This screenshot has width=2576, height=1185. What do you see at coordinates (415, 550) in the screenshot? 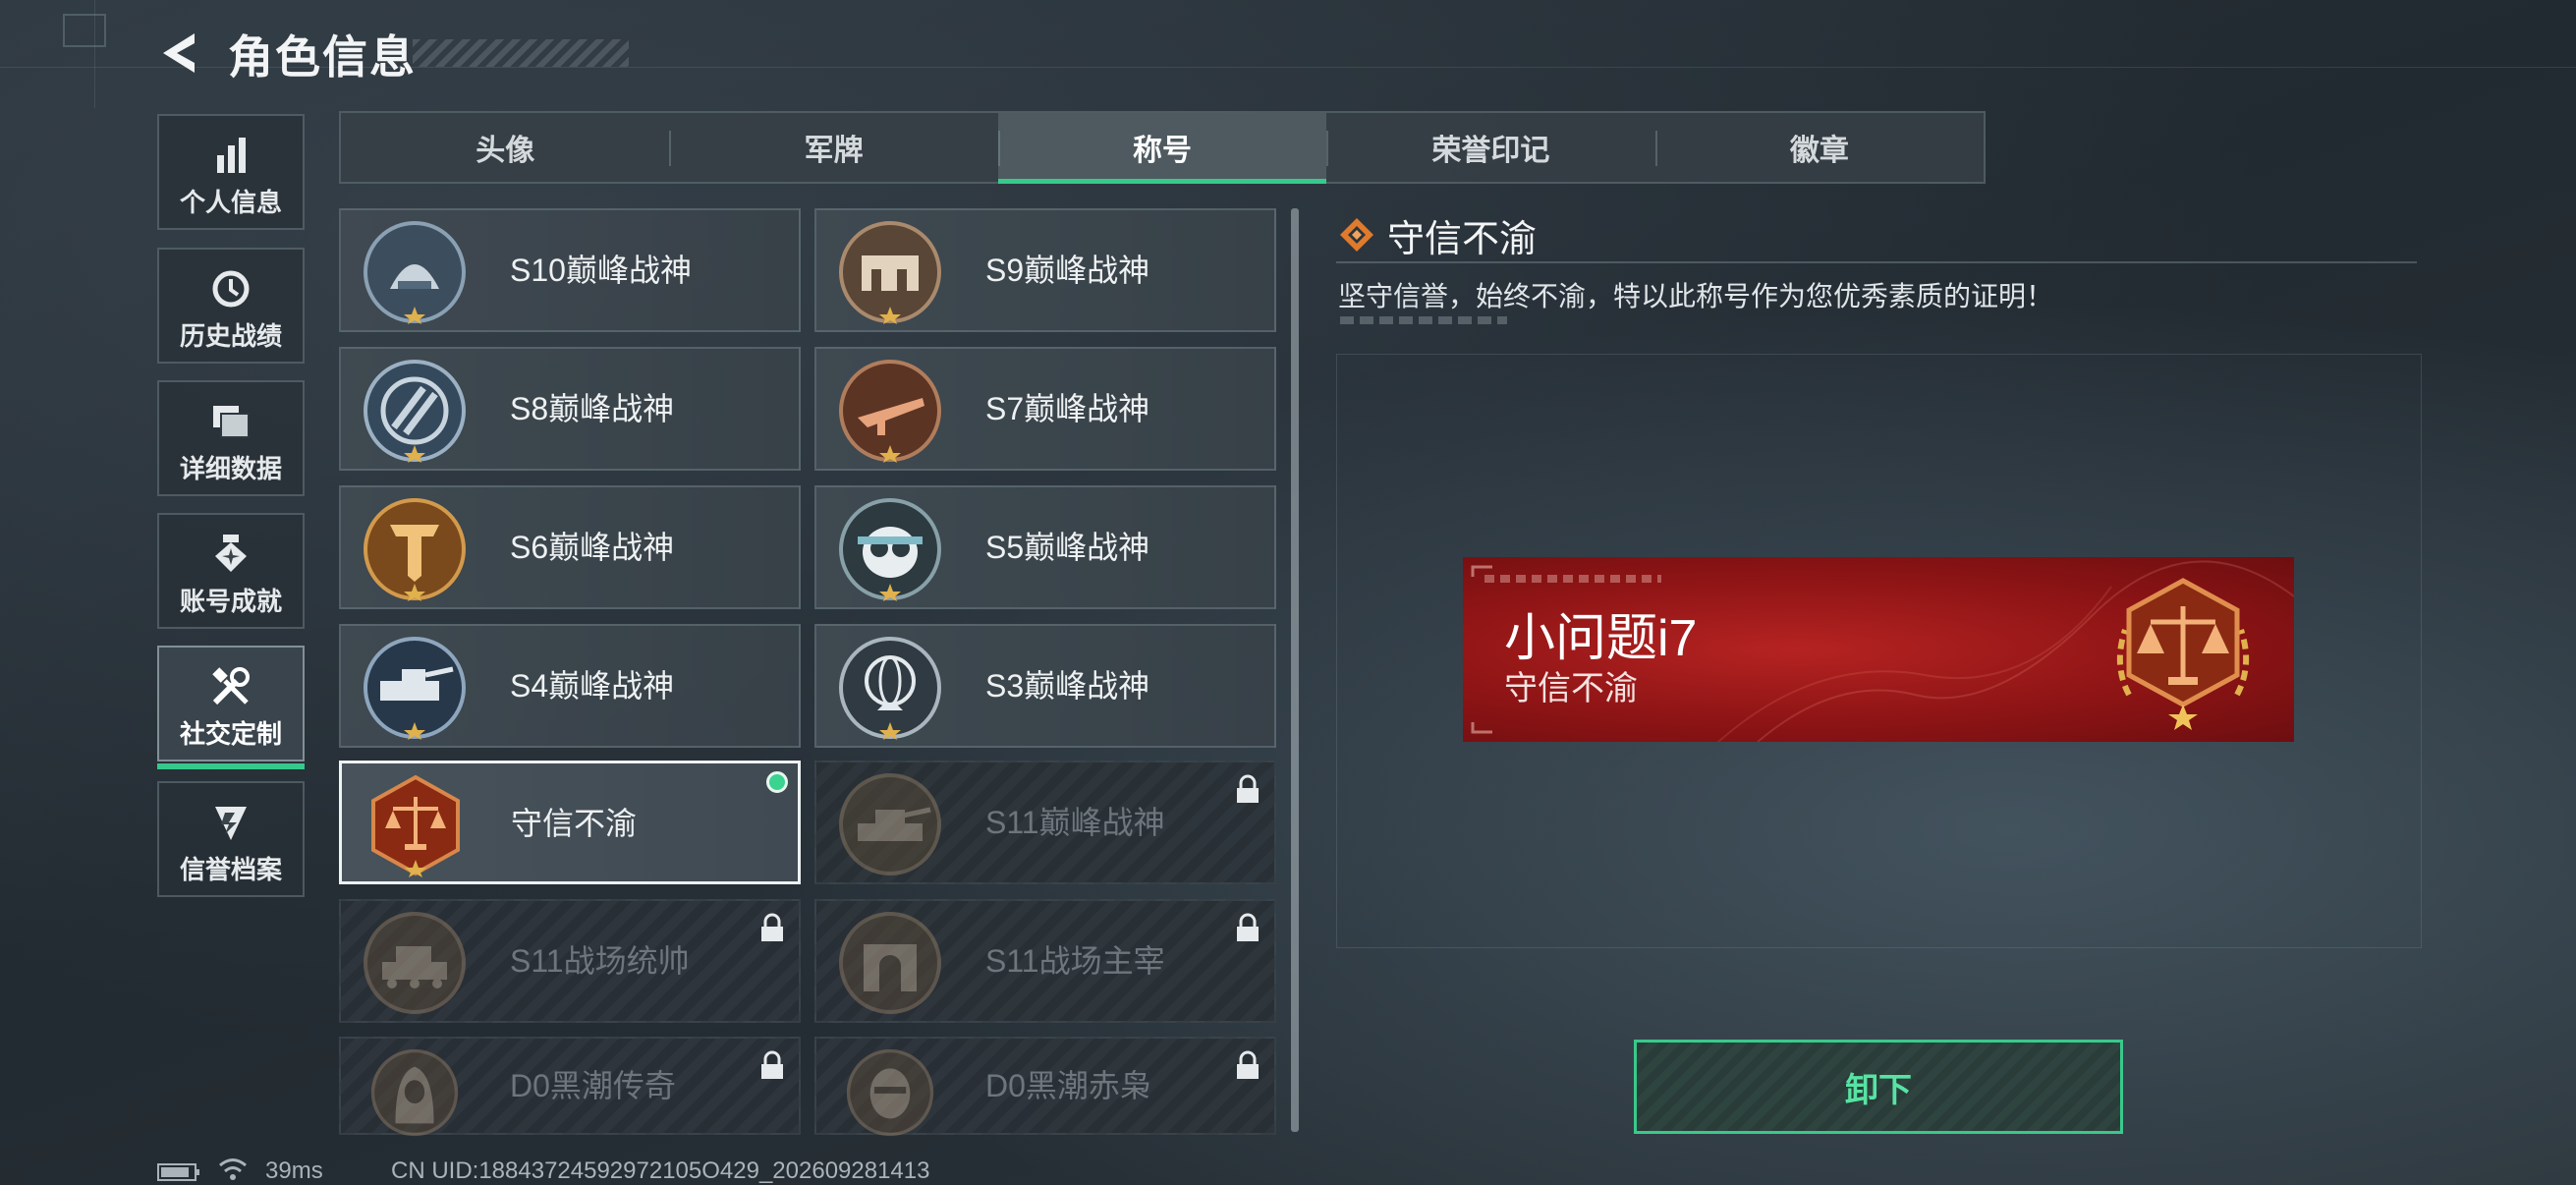
I see `t-shield-emblem-icon` at bounding box center [415, 550].